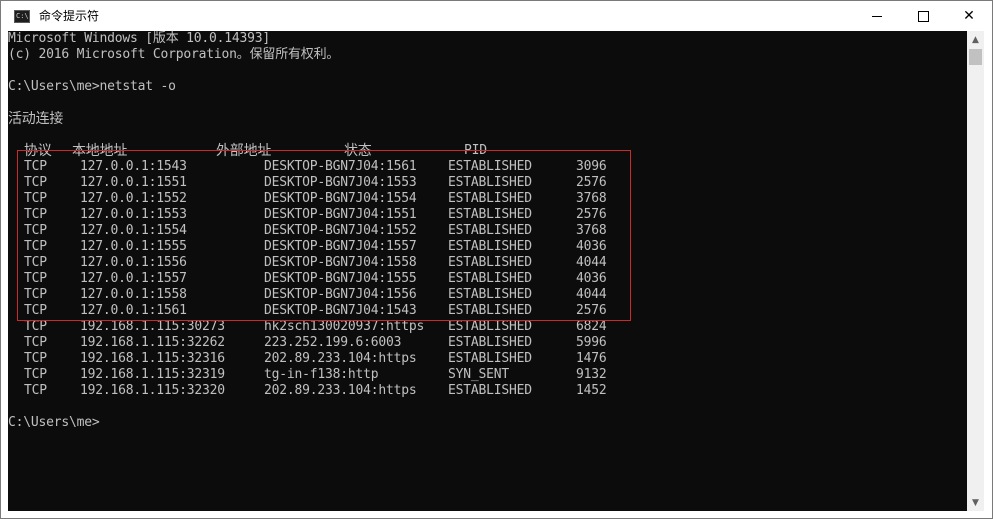 The width and height of the screenshot is (993, 519). What do you see at coordinates (139, 38) in the screenshot?
I see `banner-line-1: Microsoft Windows [版本 10.0.14393]` at bounding box center [139, 38].